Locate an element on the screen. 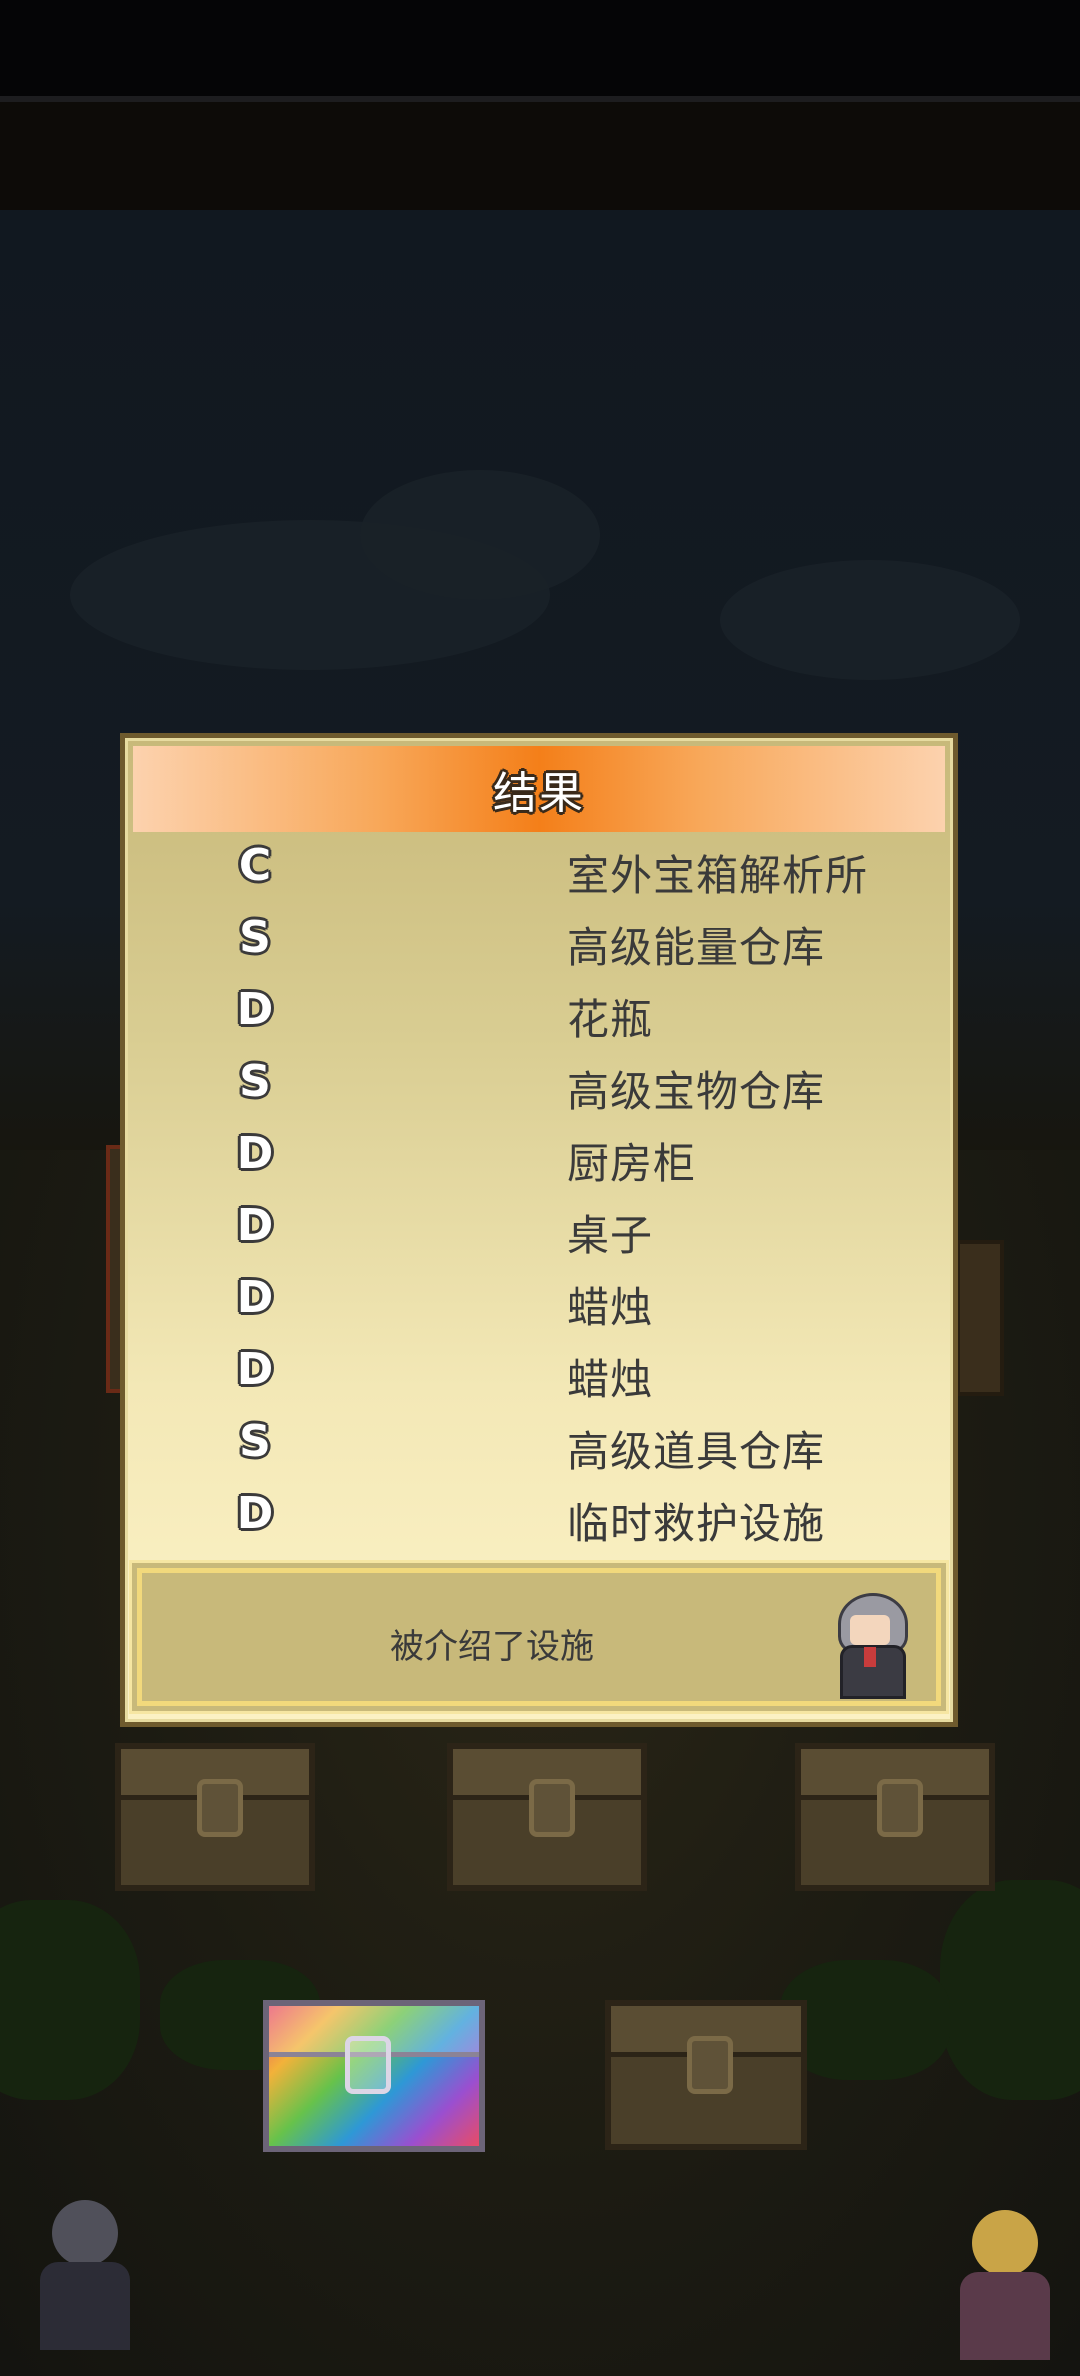 The height and width of the screenshot is (2376, 1080). result-row: S 高级宝物仓库 is located at coordinates (539, 1084).